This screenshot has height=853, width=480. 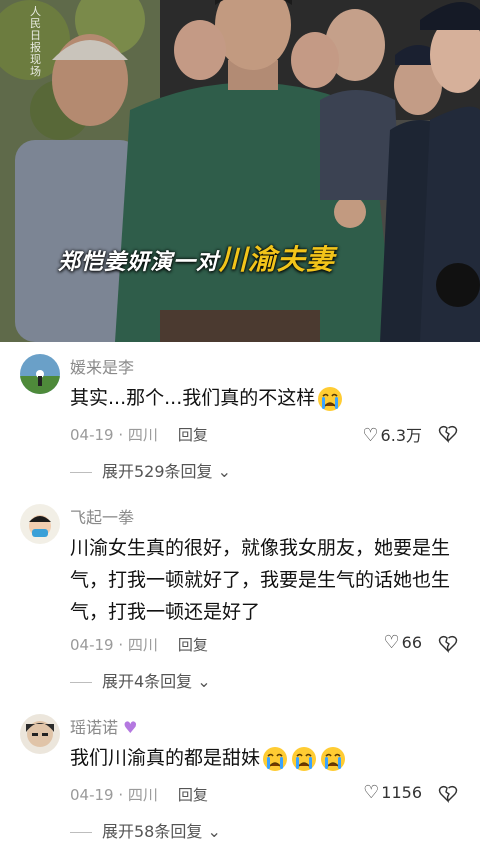 I want to click on caption-highlight: 川渝夫妻, so click(x=277, y=259).